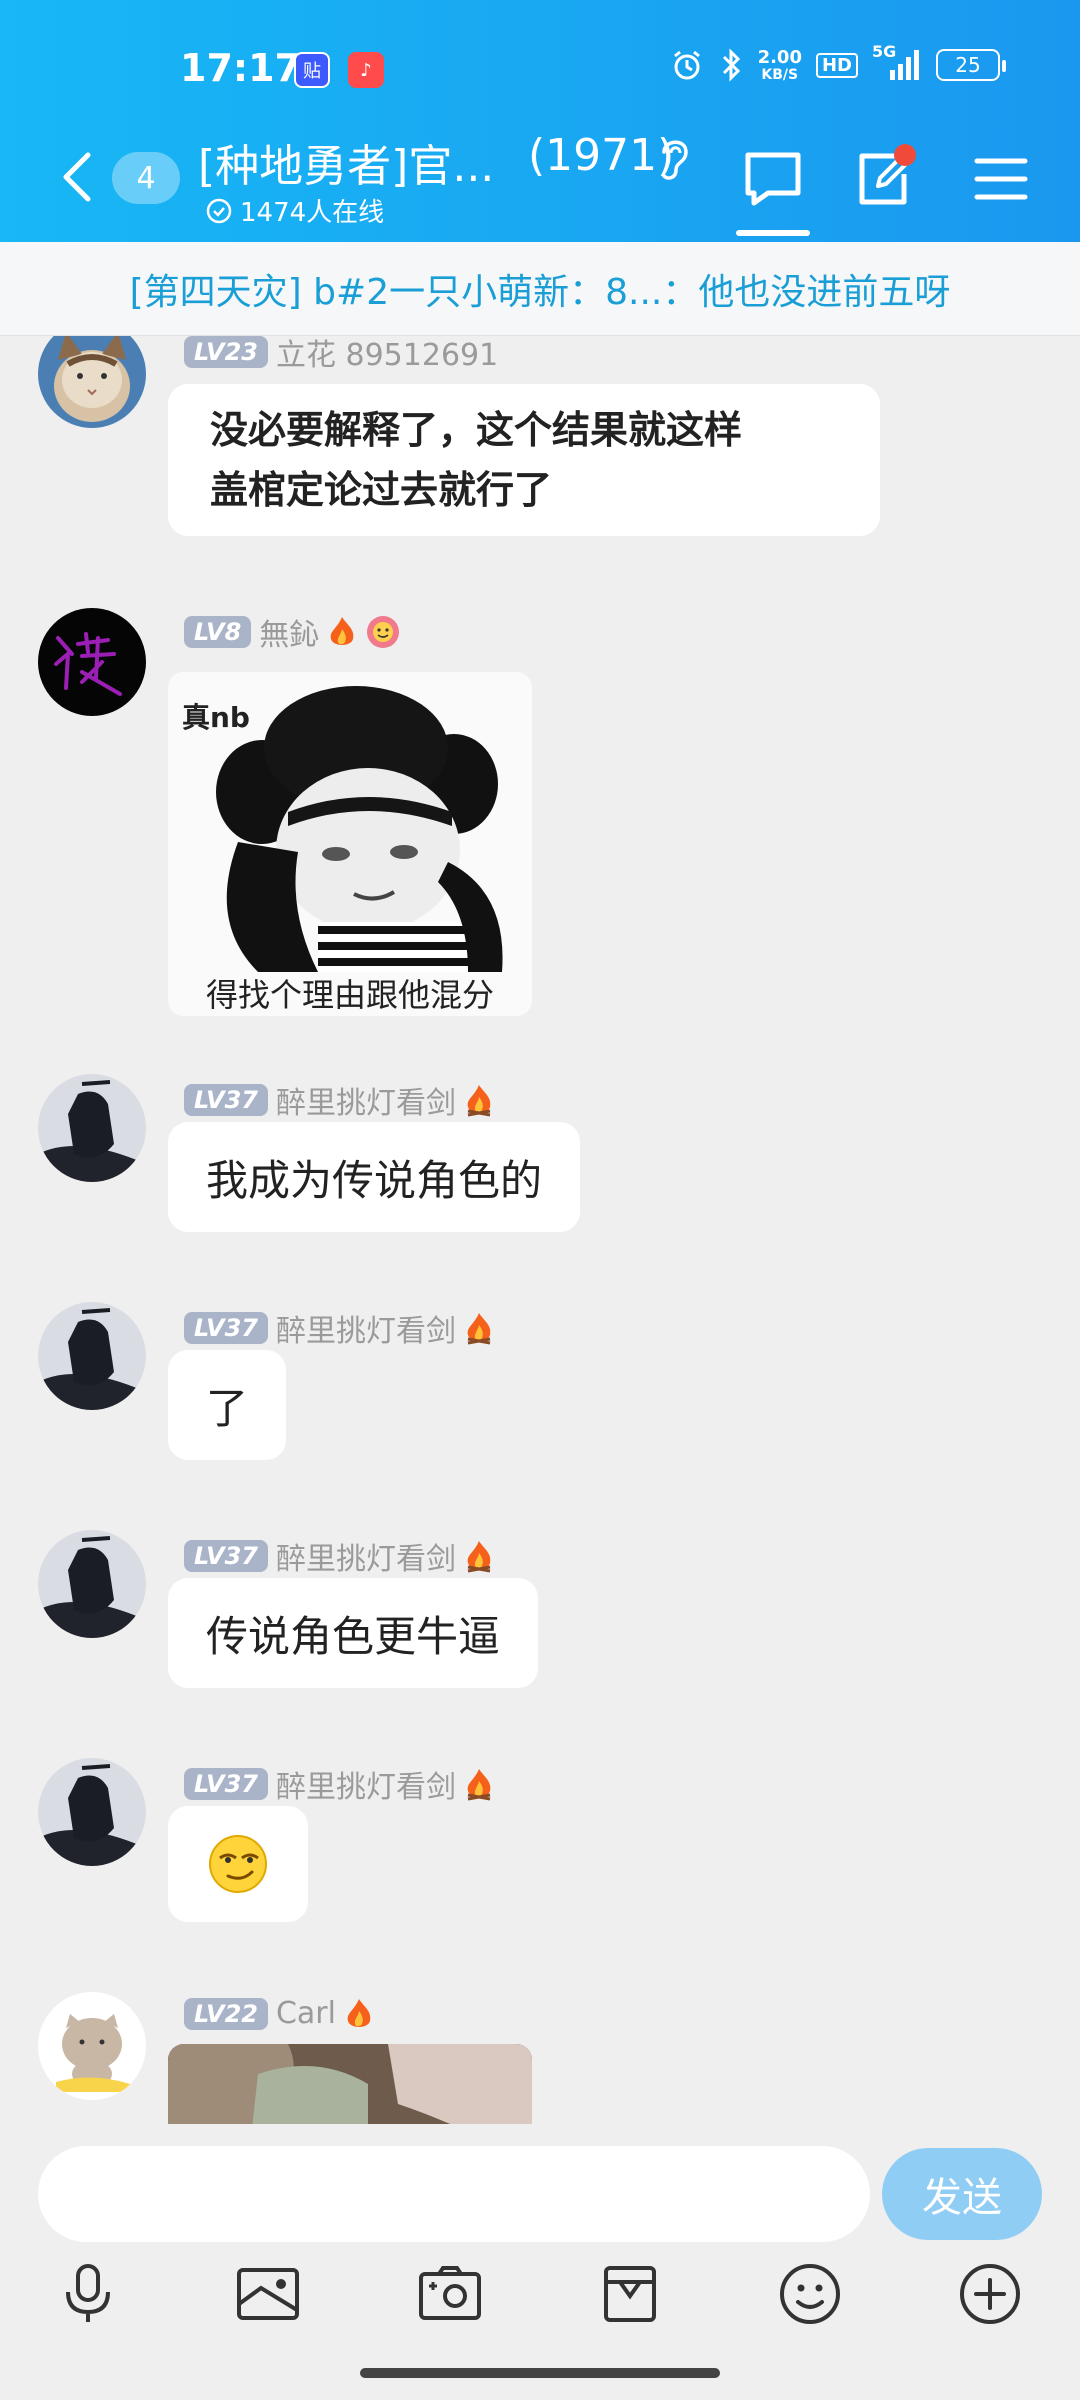 Image resolution: width=1080 pixels, height=2400 pixels. What do you see at coordinates (1001, 179) in the screenshot?
I see `menu-icon` at bounding box center [1001, 179].